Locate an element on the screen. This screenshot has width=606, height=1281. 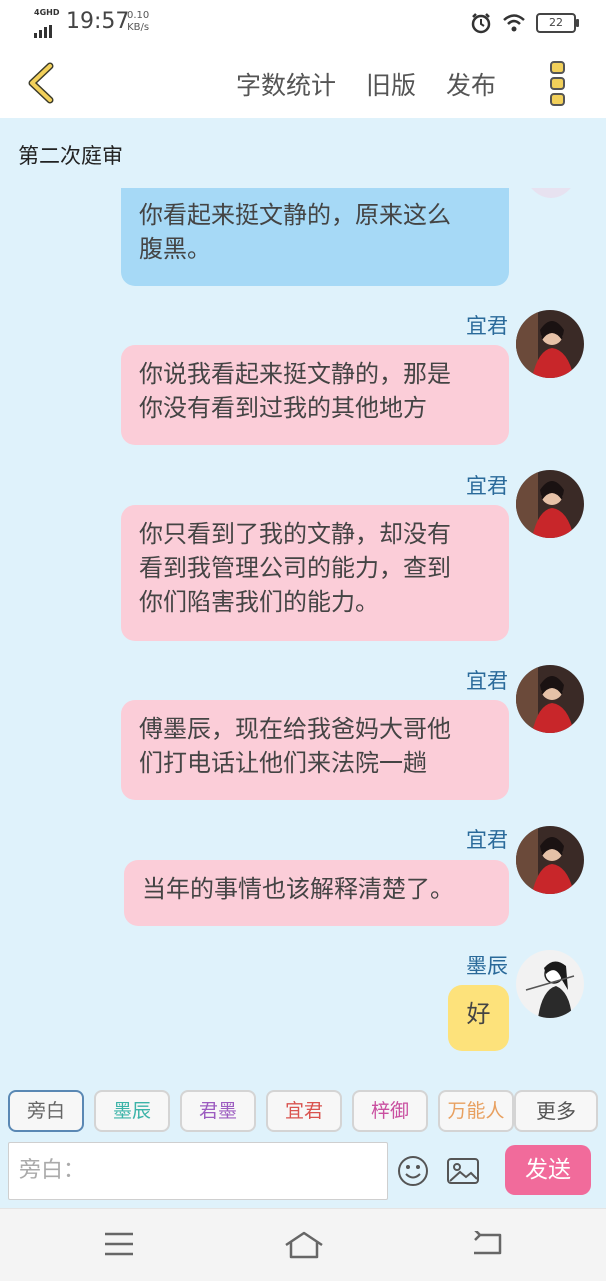
vertical-dots-icon is located at coordinates (558, 83).